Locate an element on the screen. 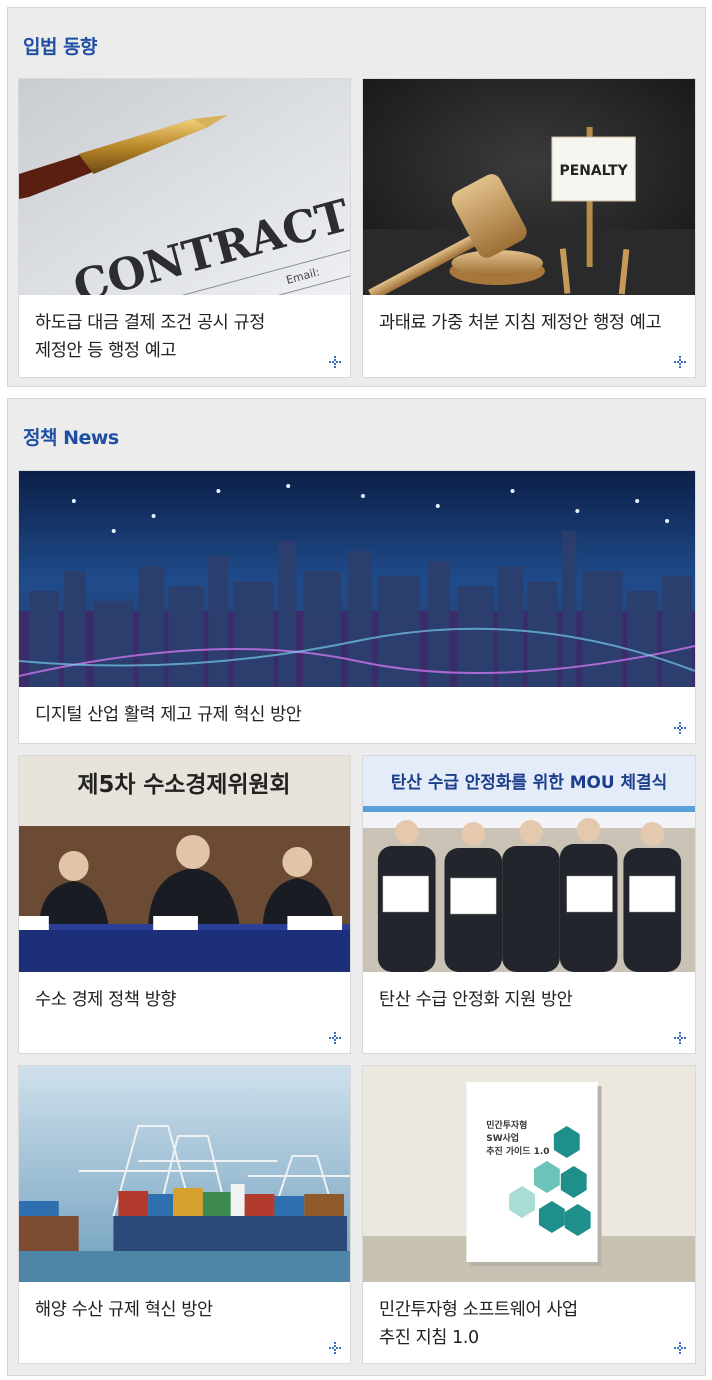 The image size is (712, 1380). card-caption: 디지털 산업 활력 제고 규제 혁신 방안 is located at coordinates (168, 715).